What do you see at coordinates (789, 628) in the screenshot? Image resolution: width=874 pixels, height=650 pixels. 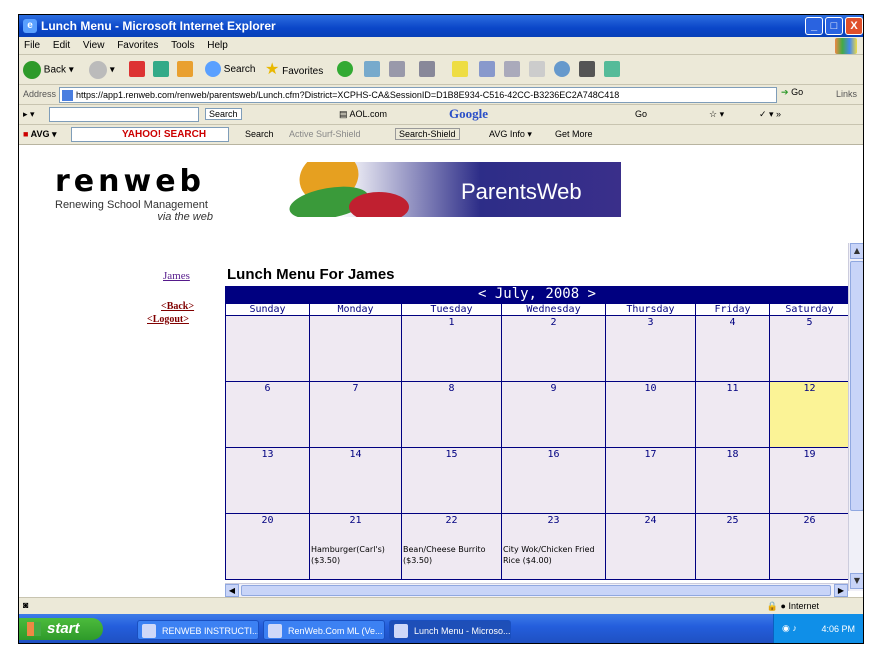 I see `network-icon: ◉ ♪` at bounding box center [789, 628].